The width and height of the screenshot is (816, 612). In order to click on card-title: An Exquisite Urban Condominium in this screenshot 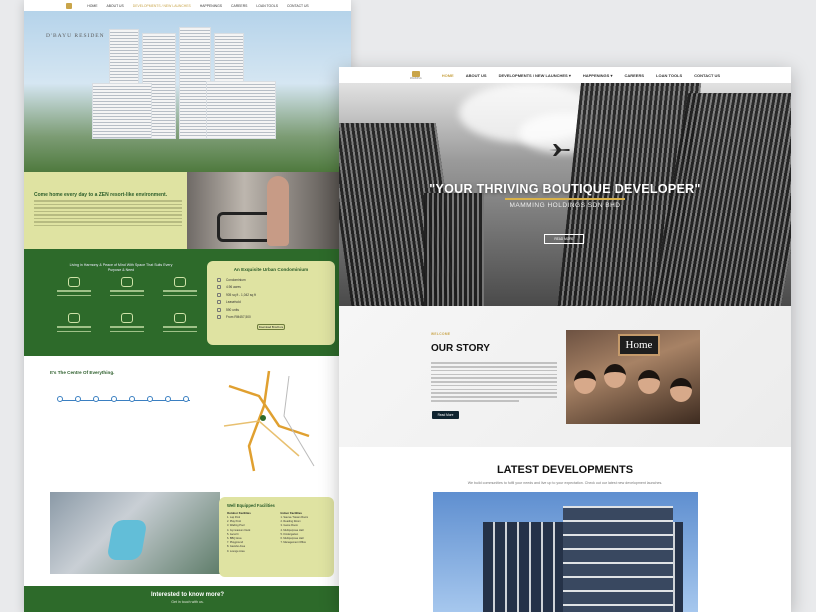, I will do `click(271, 269)`.